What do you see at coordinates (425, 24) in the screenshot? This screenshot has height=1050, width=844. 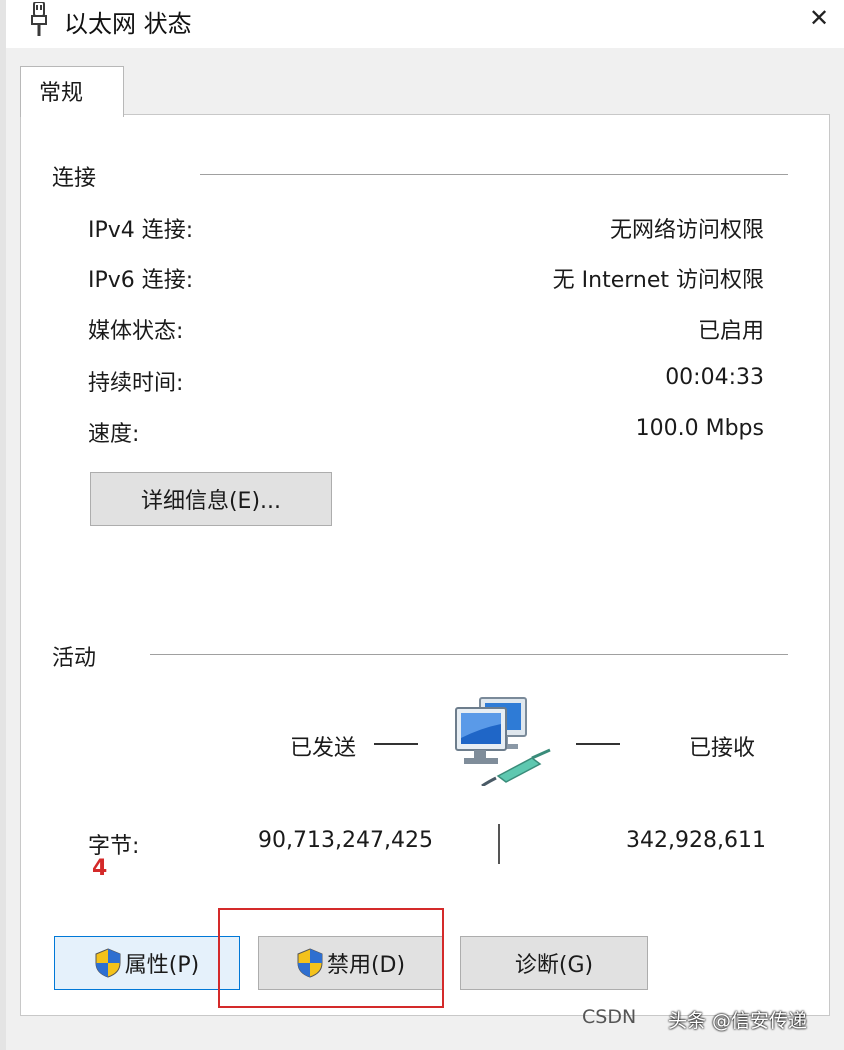 I see `title-bar: 以太网 状态 ✕` at bounding box center [425, 24].